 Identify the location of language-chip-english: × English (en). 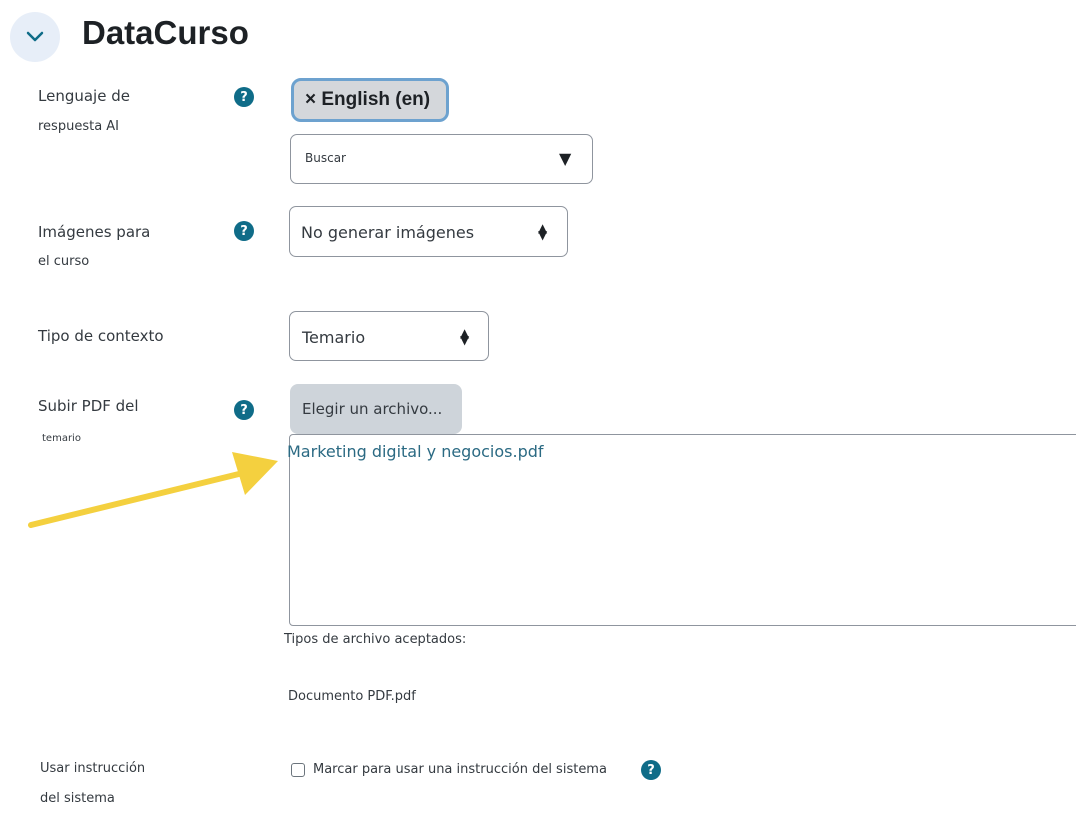
(370, 100).